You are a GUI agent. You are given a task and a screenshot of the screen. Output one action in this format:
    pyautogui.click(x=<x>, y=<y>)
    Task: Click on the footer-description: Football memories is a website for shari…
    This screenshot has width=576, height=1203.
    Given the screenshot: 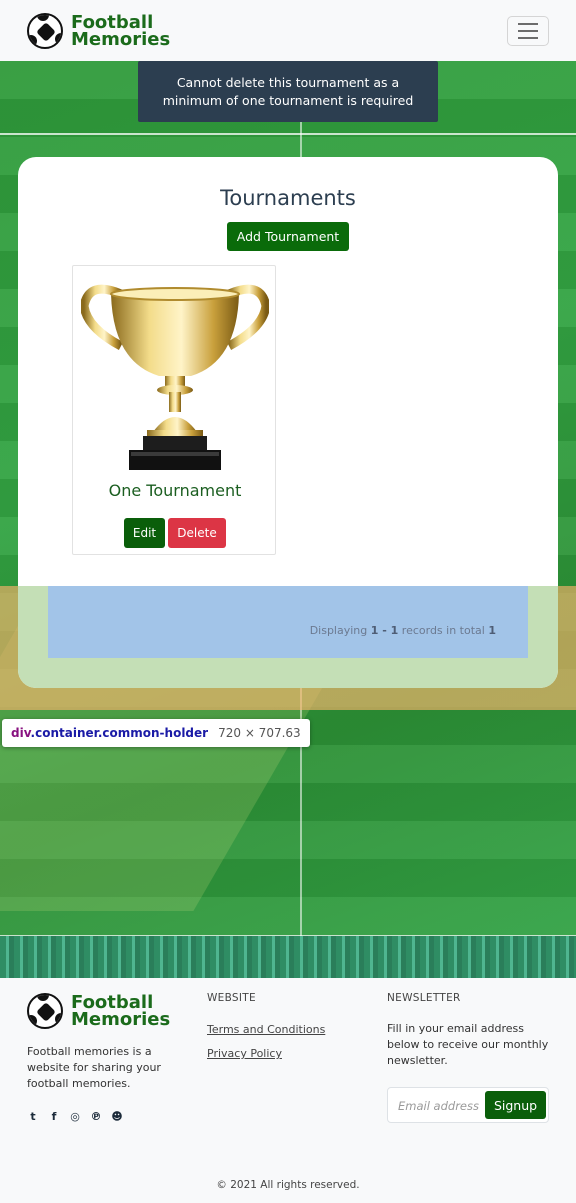 What is the action you would take?
    pyautogui.click(x=94, y=1067)
    